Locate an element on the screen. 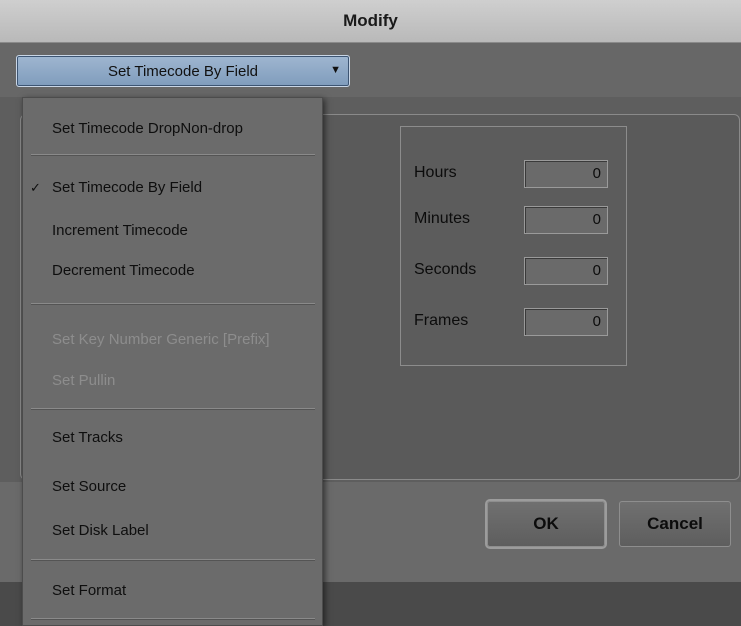 This screenshot has width=741, height=626. menu-item-set-format: Set Format is located at coordinates (172, 591).